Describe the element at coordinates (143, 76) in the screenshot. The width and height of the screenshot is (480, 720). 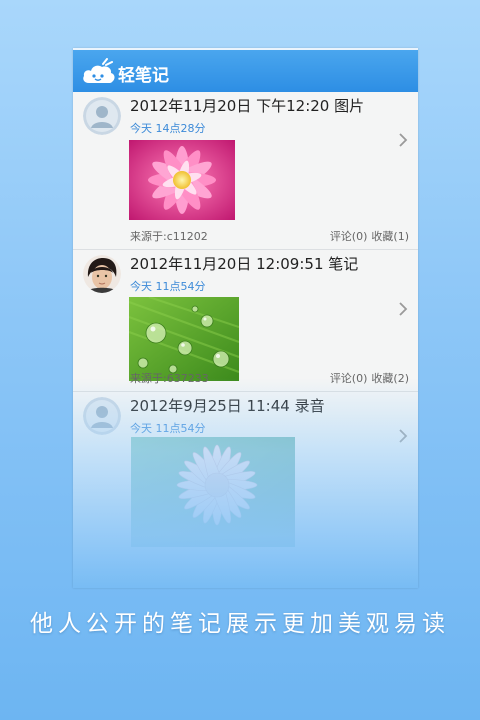
I see `app-title: 轻笔记` at that location.